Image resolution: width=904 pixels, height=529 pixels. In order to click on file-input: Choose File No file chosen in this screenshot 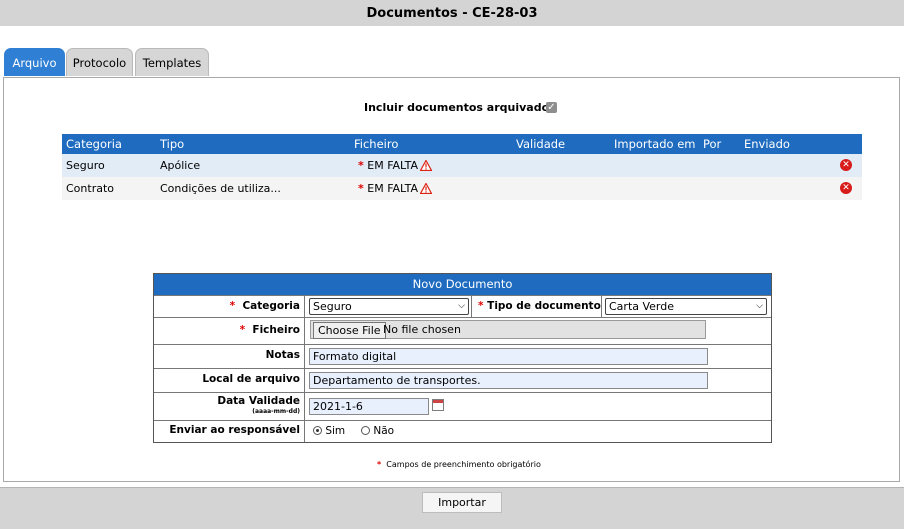, I will do `click(508, 329)`.